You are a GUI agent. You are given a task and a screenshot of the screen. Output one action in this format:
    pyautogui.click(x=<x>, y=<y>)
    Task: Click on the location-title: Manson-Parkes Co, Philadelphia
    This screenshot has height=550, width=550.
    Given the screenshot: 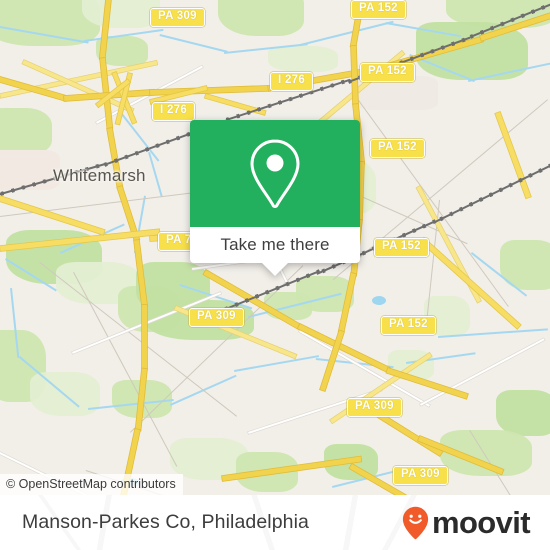 What is the action you would take?
    pyautogui.click(x=165, y=522)
    